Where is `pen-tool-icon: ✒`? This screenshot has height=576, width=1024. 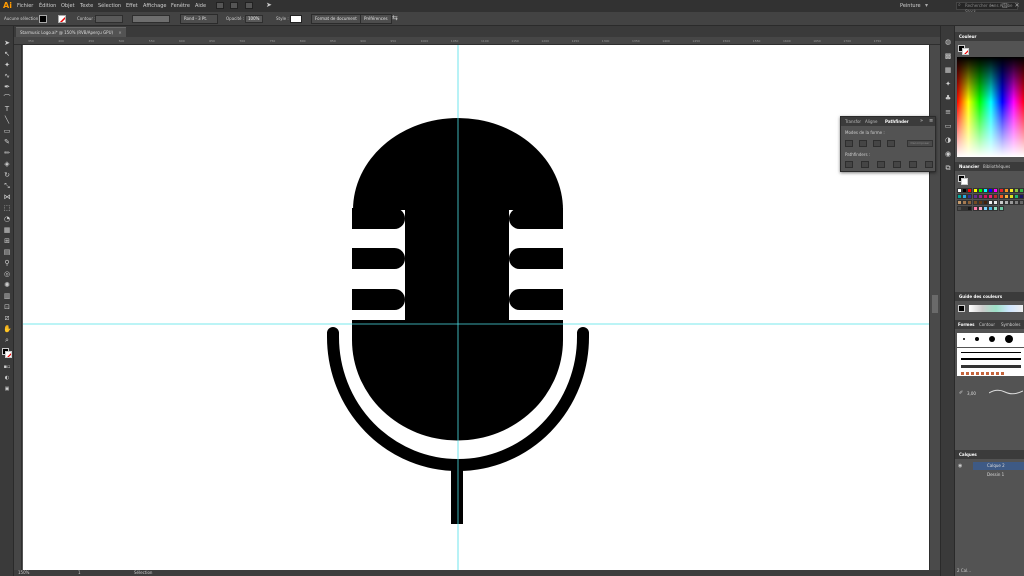
pen-tool-icon: ✒ is located at coordinates (7, 87).